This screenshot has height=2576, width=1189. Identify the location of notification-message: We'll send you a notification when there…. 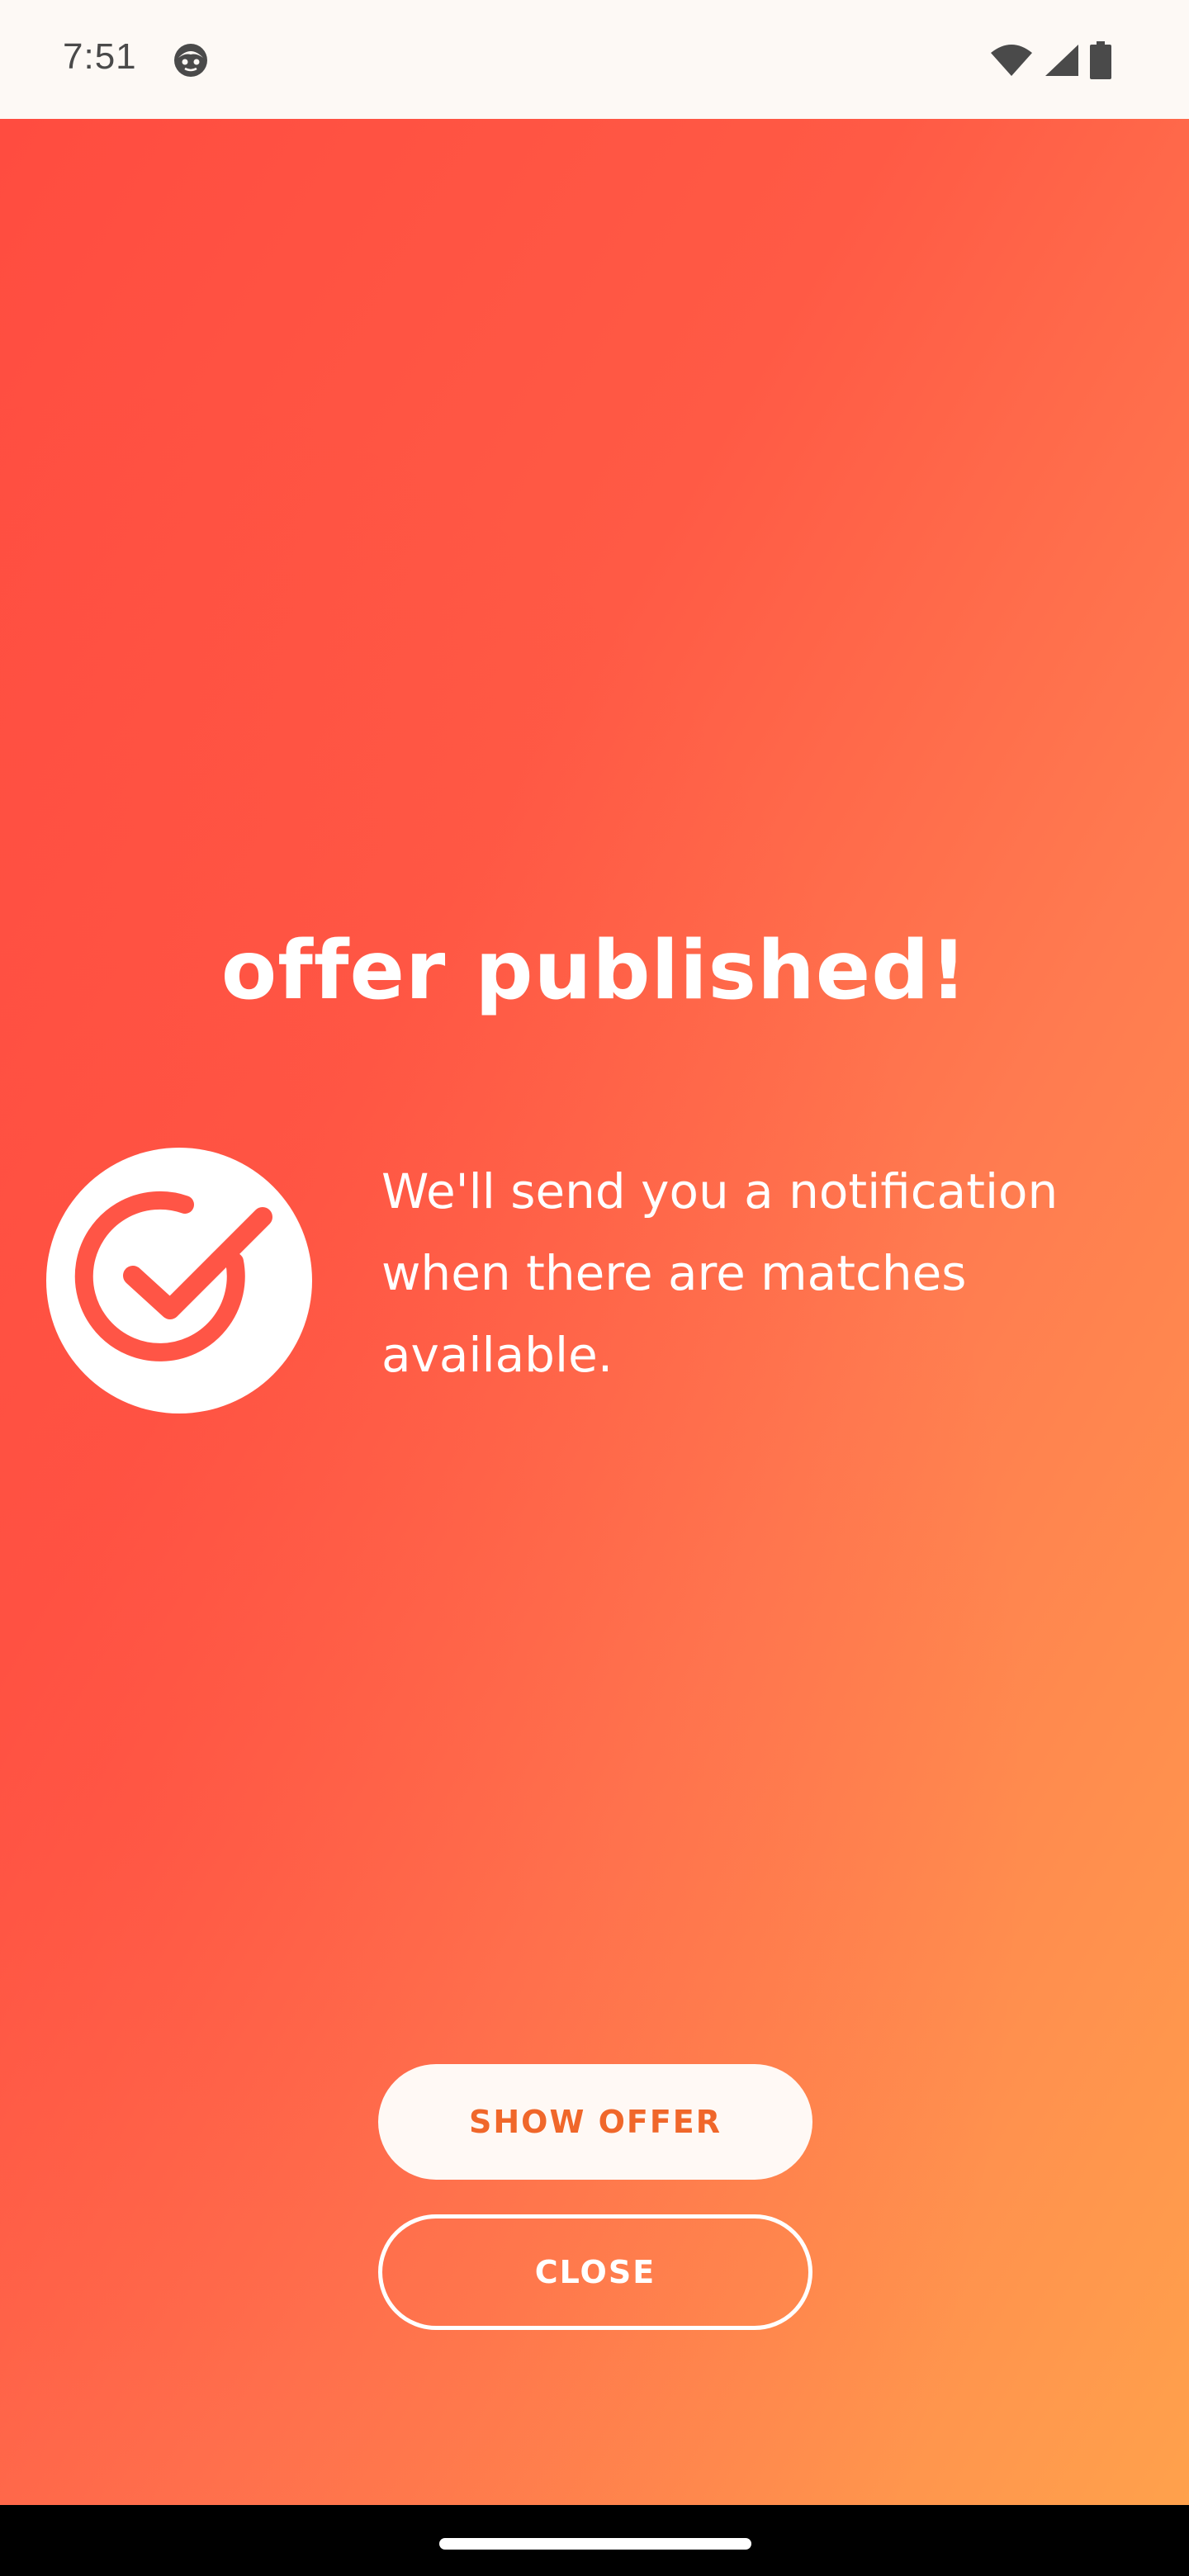
(720, 1273).